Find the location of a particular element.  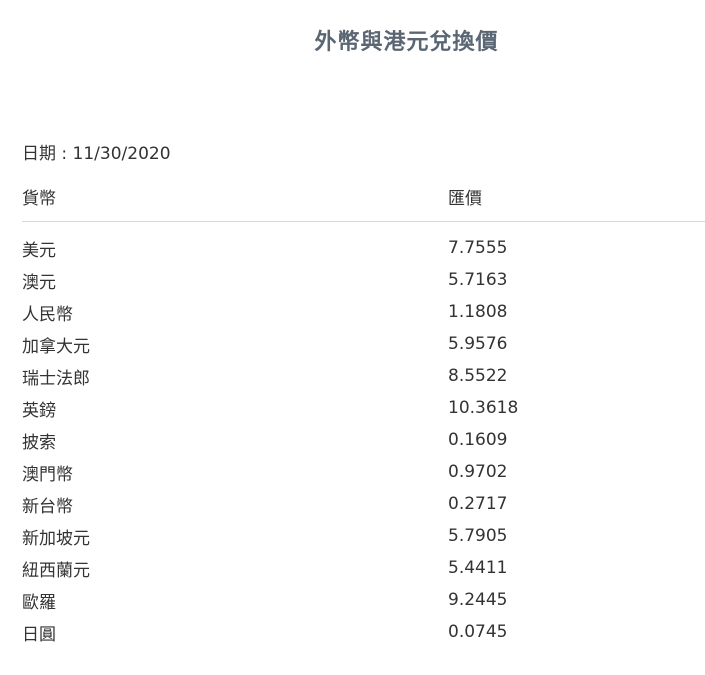

currency-cell: 歐羅 is located at coordinates (39, 602).